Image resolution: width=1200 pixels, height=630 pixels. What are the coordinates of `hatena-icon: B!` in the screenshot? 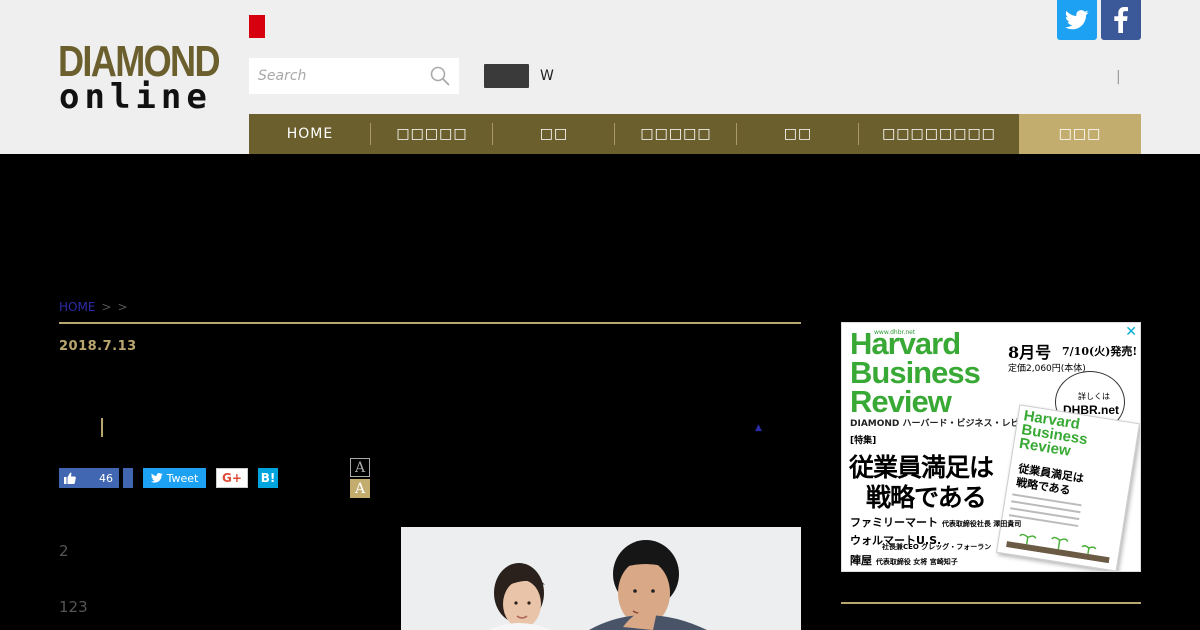 It's located at (268, 478).